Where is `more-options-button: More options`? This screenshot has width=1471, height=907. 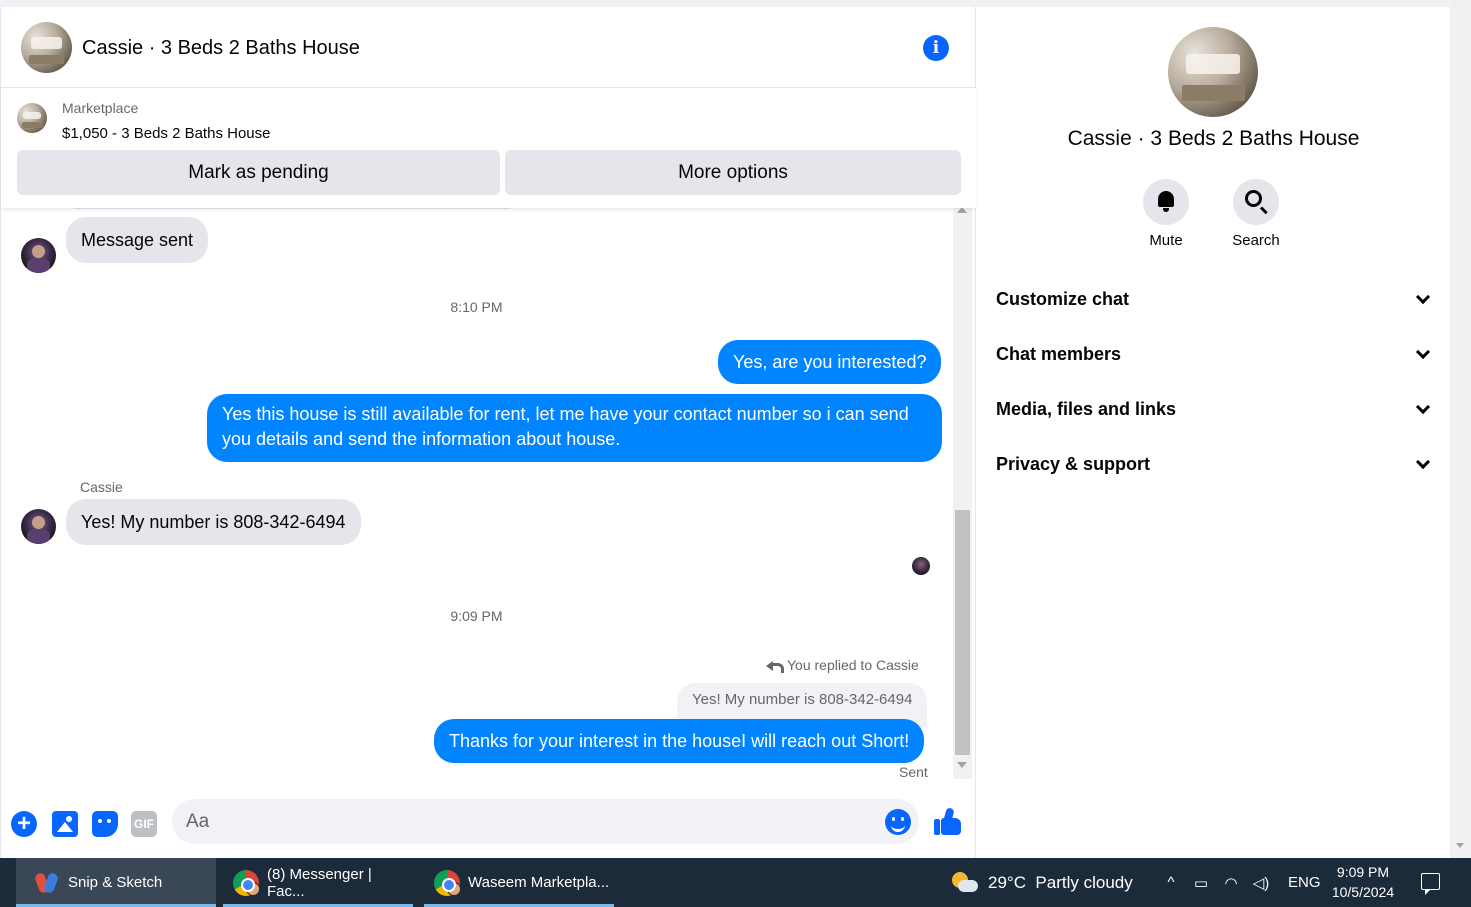
more-options-button: More options is located at coordinates (733, 172).